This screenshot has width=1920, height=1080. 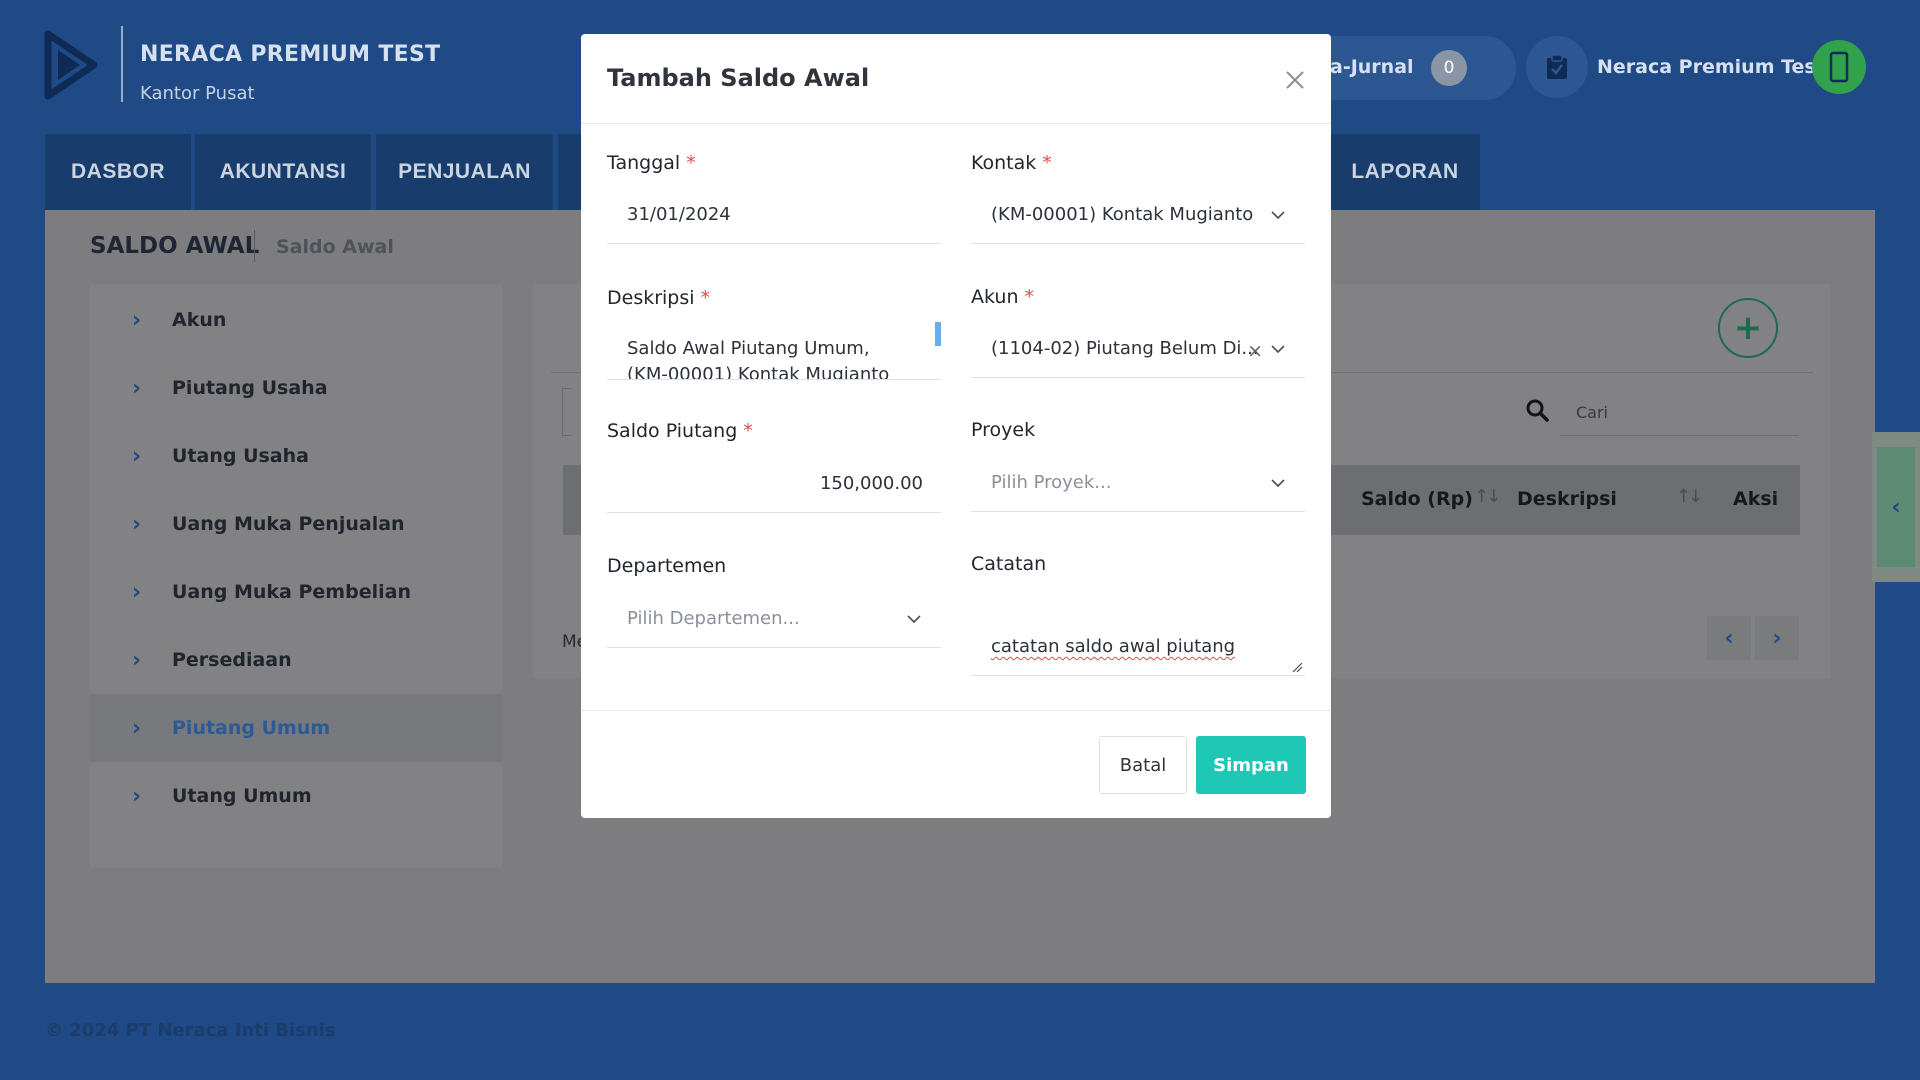 What do you see at coordinates (1372, 67) in the screenshot?
I see `ejurnal-label: a-Jurnal` at bounding box center [1372, 67].